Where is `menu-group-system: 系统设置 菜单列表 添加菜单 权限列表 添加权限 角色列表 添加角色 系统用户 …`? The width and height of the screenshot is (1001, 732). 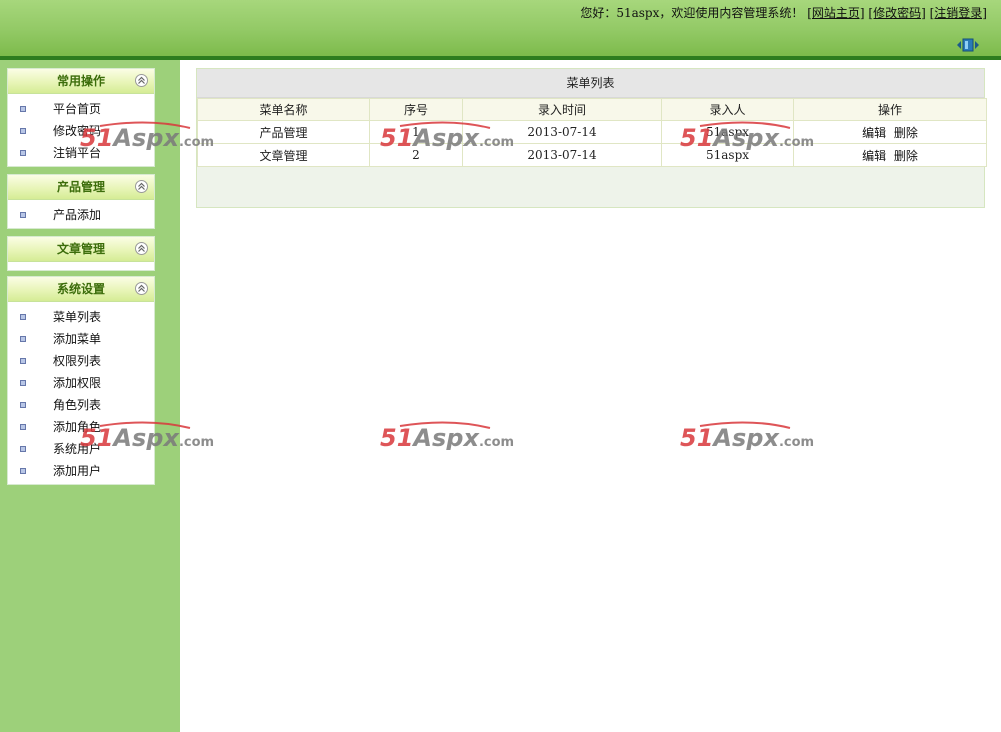
menu-group-system: 系统设置 菜单列表 添加菜单 权限列表 添加权限 角色列表 添加角色 系统用户 … is located at coordinates (81, 380).